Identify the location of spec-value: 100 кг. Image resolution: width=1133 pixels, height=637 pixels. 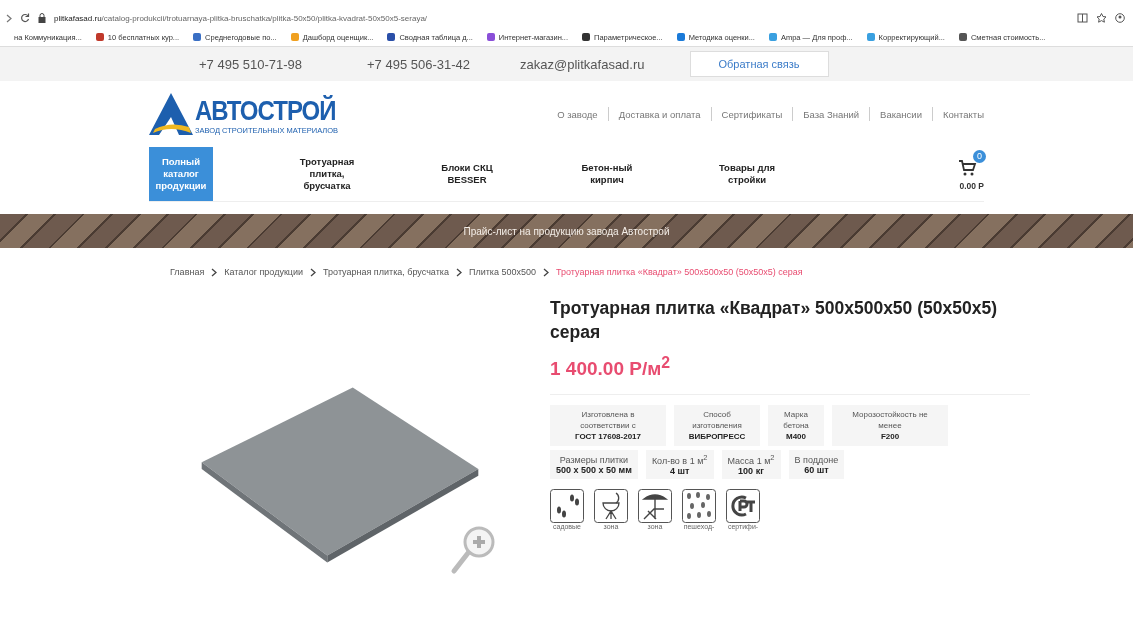
(751, 471).